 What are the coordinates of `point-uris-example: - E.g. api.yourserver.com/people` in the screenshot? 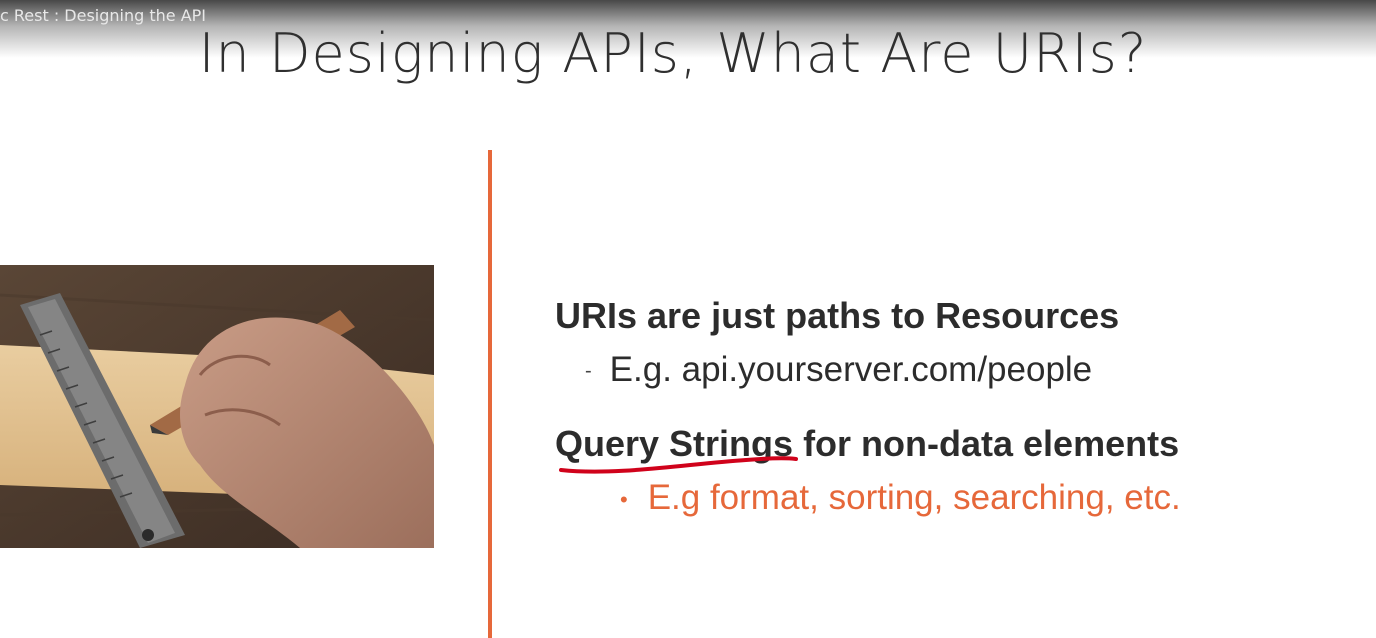 It's located at (838, 370).